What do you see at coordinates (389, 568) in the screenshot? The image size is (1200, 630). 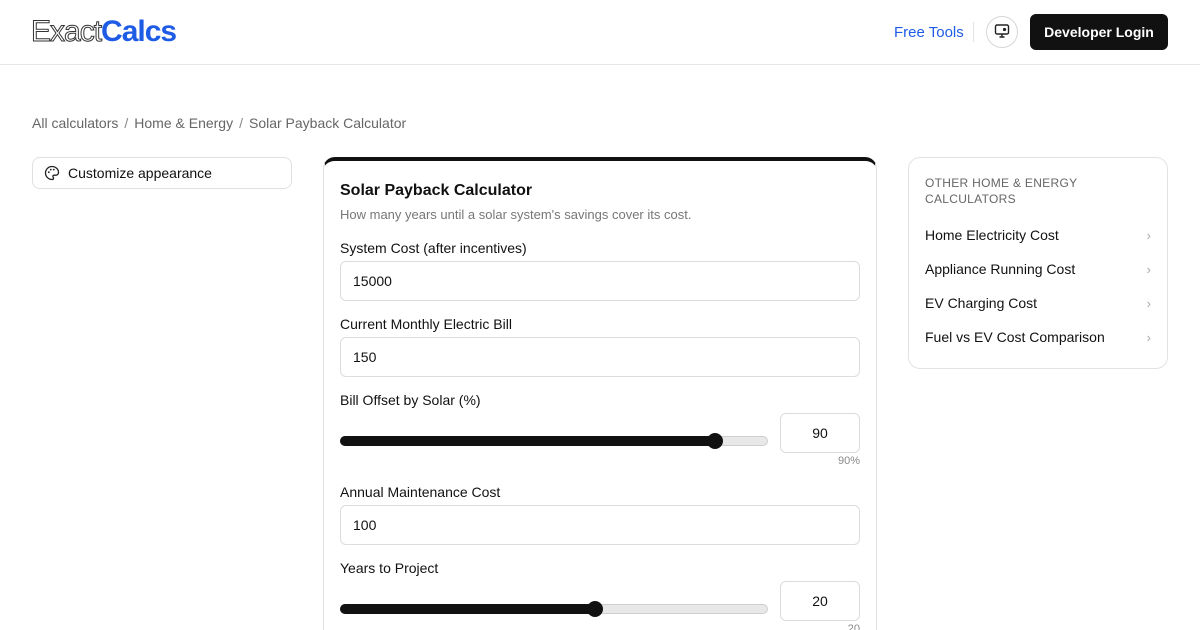 I see `years-label: Years to Project` at bounding box center [389, 568].